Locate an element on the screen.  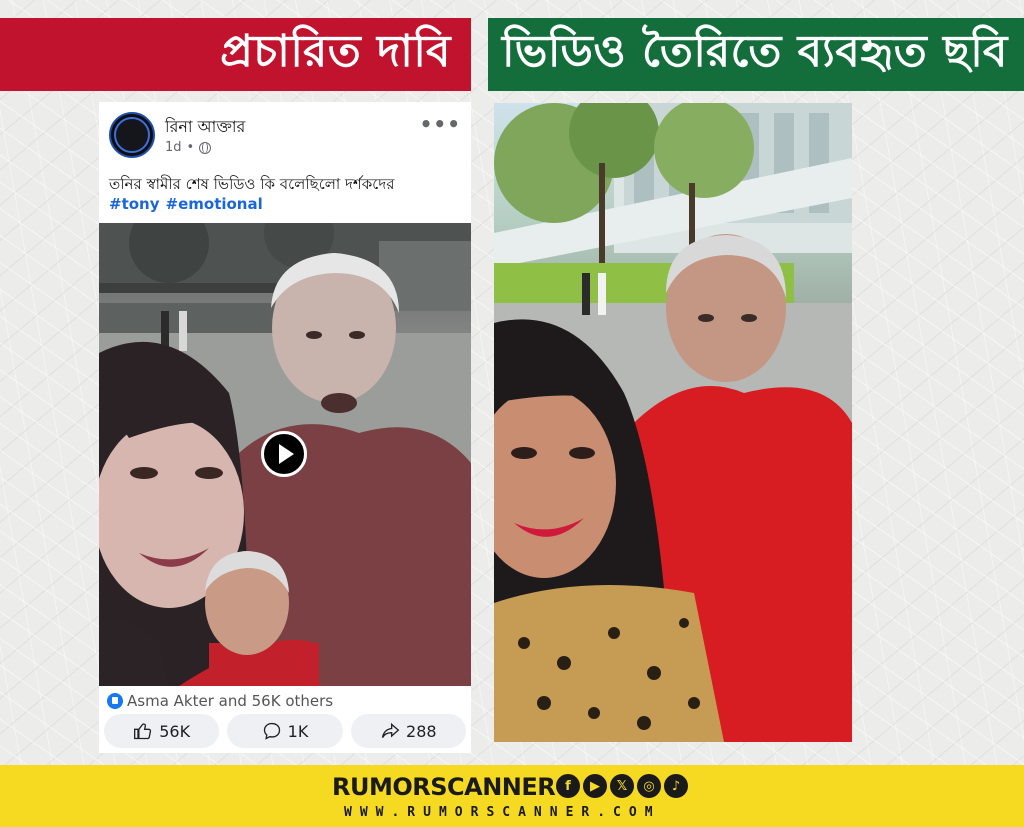
comment-button: 1K is located at coordinates (285, 731).